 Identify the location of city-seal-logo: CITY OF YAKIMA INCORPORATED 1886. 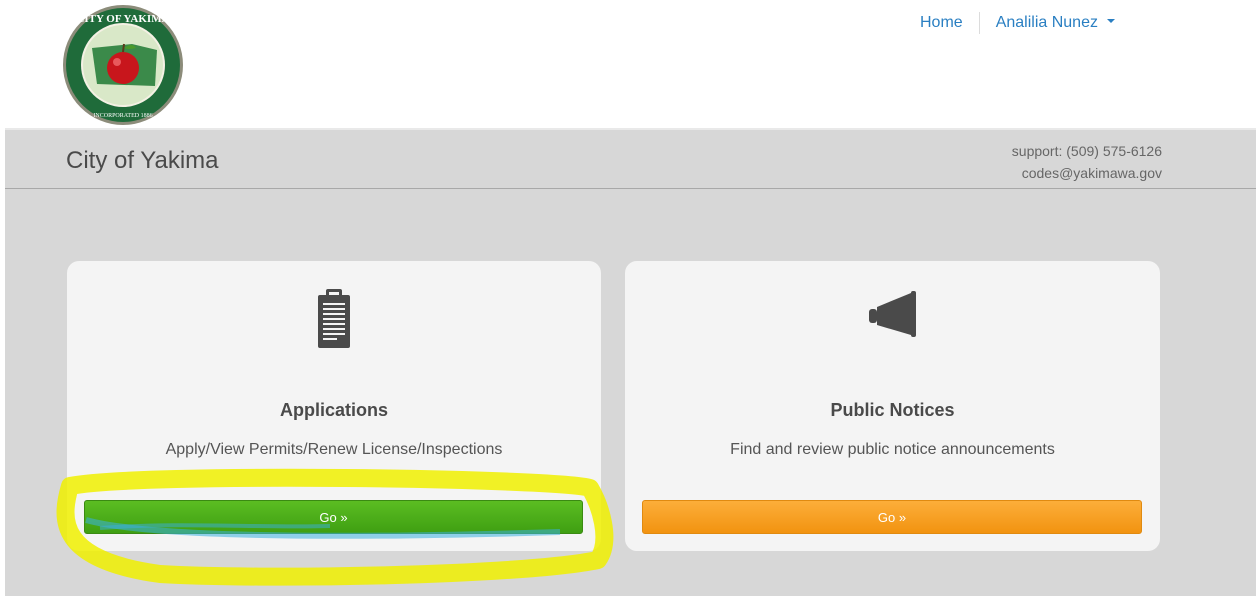
(123, 65).